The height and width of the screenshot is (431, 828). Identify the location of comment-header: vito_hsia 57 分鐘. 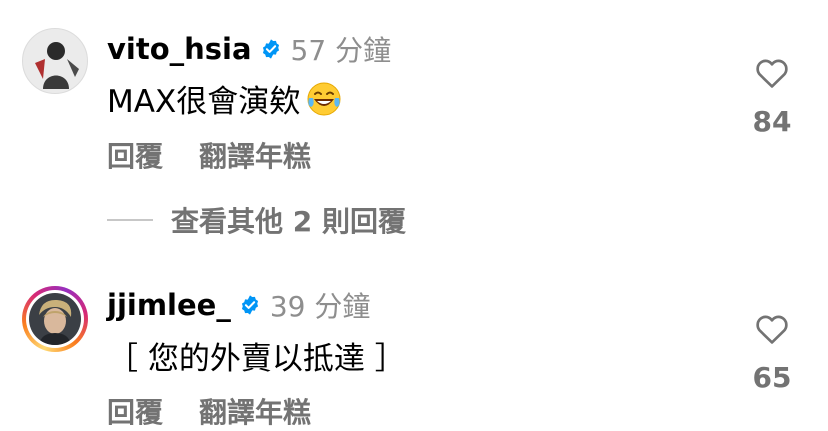
(249, 49).